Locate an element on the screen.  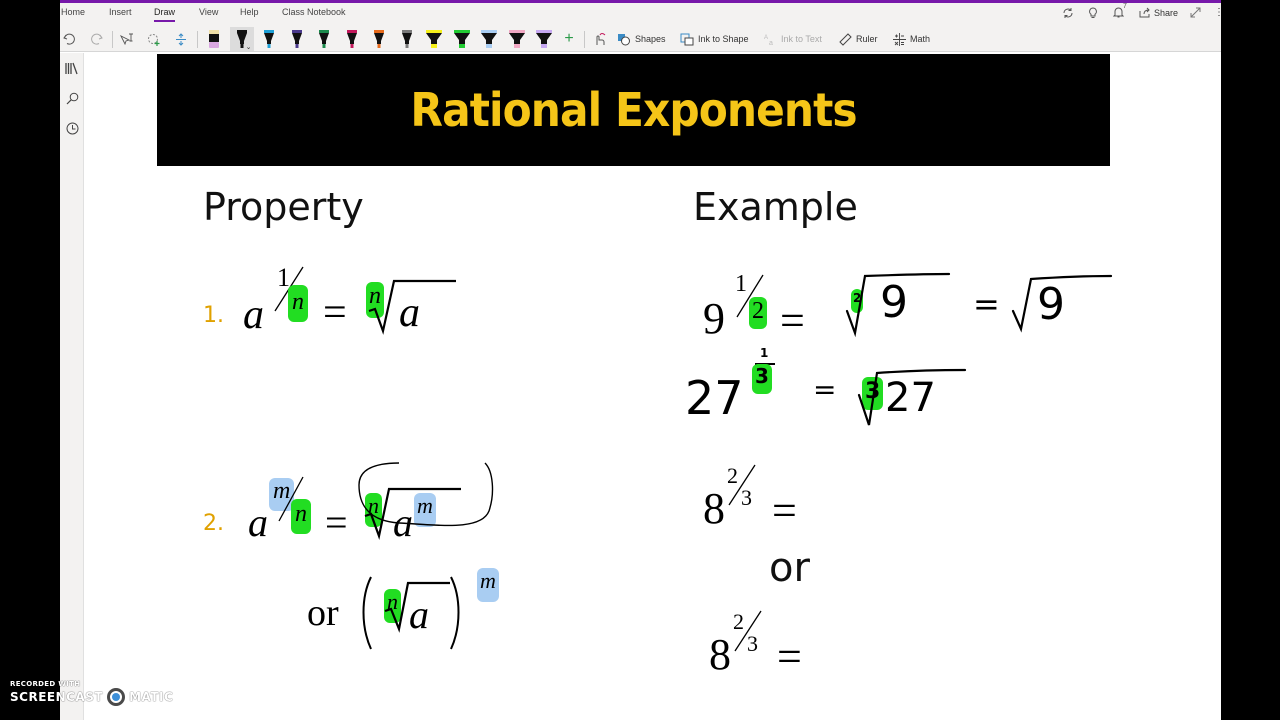
share-label: Share is located at coordinates (1166, 12).